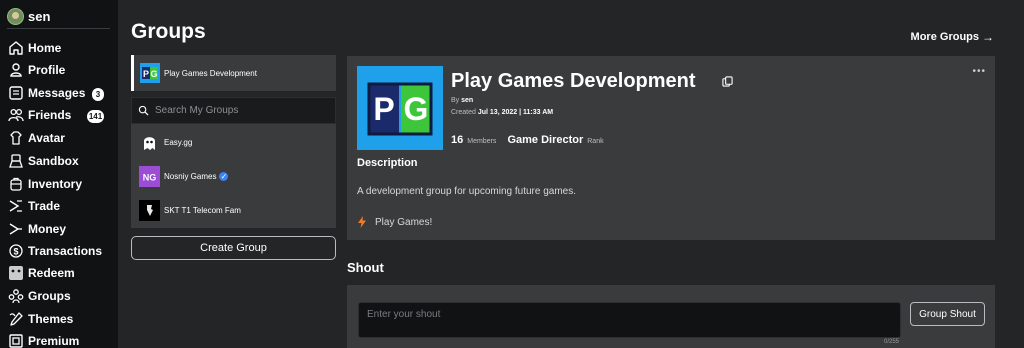  I want to click on sidebar-item-label: Sandbox, so click(53, 161).